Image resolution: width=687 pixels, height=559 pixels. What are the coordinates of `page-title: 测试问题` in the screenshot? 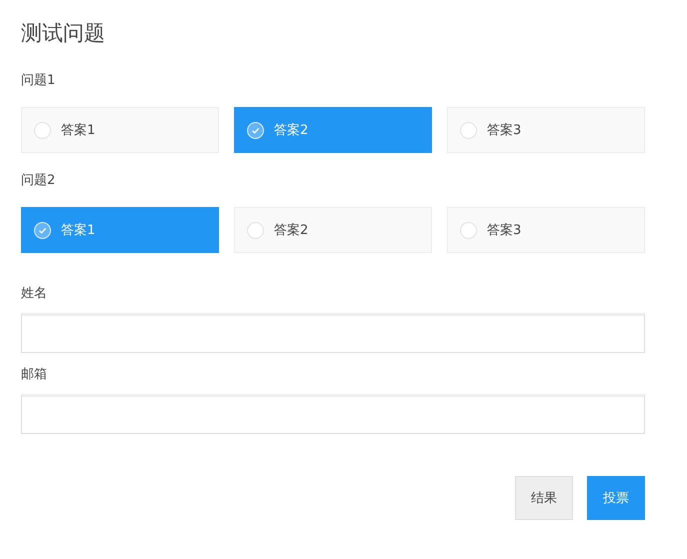 It's located at (63, 33).